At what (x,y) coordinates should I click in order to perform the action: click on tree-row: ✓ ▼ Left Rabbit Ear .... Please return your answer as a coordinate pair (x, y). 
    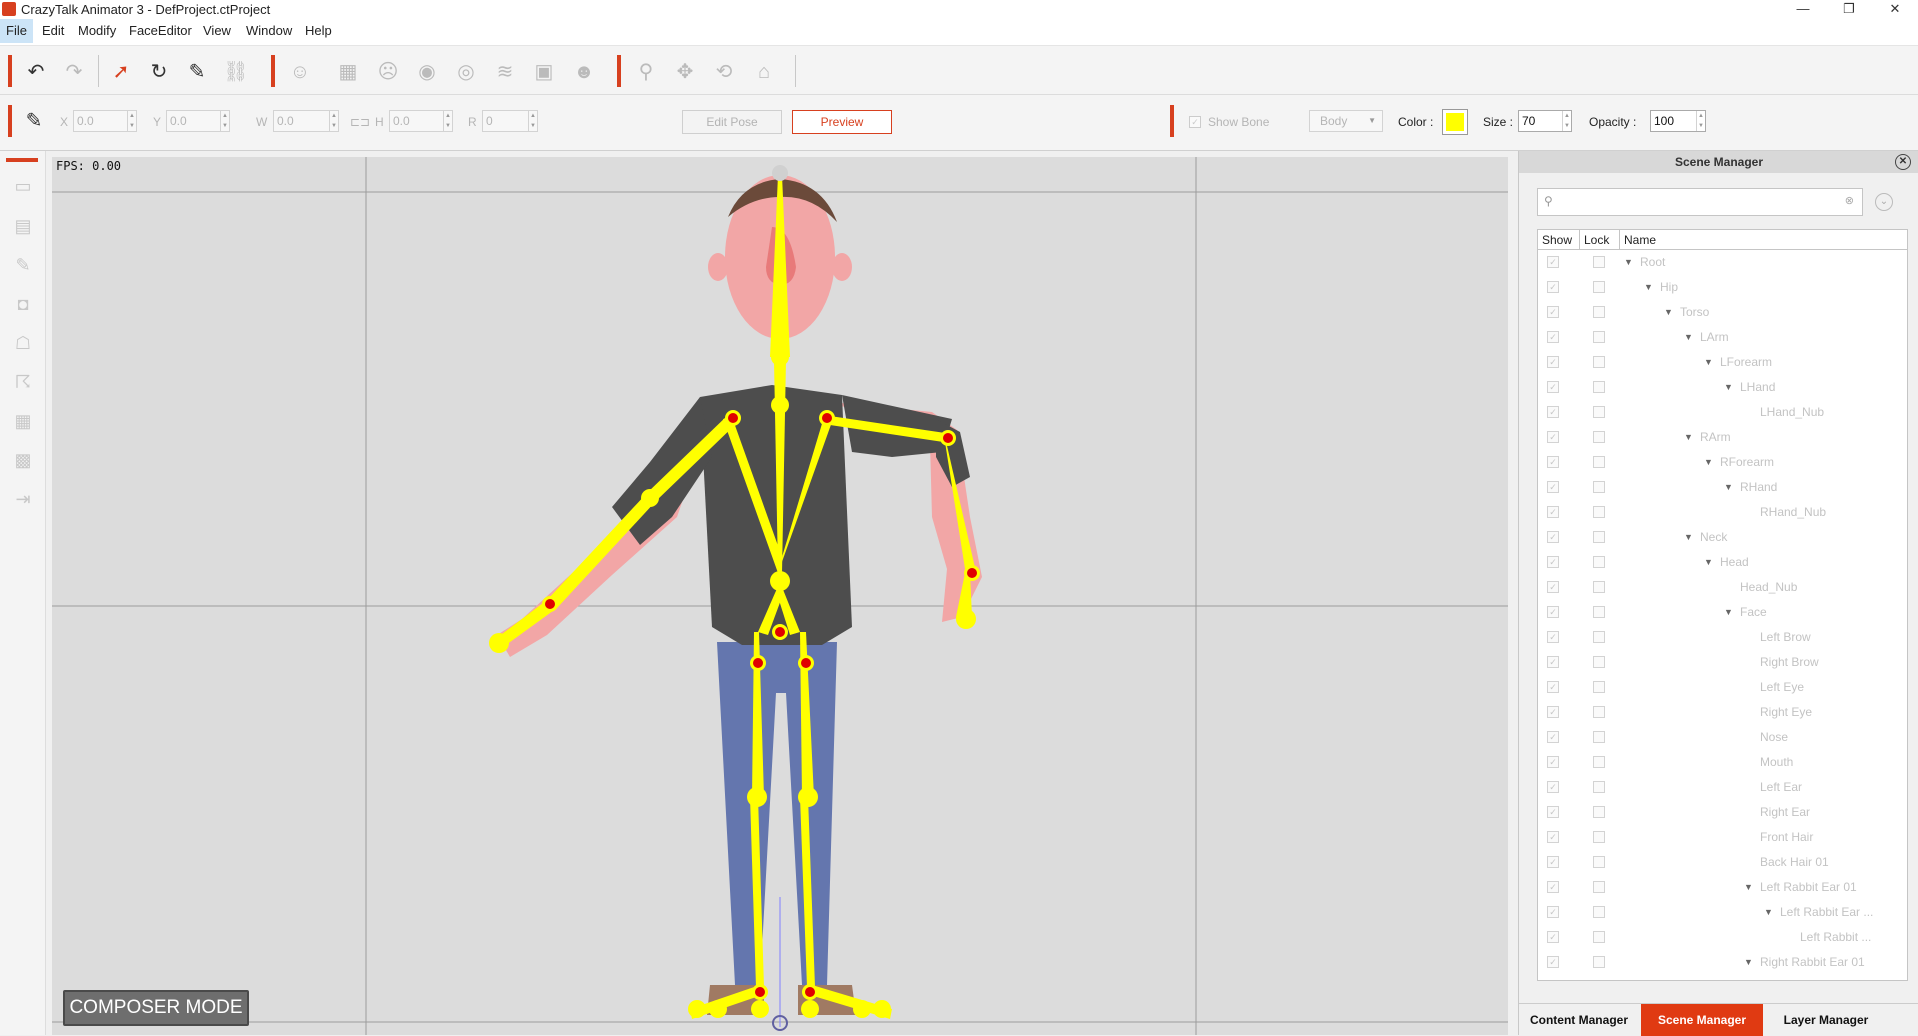
    Looking at the image, I should click on (1715, 912).